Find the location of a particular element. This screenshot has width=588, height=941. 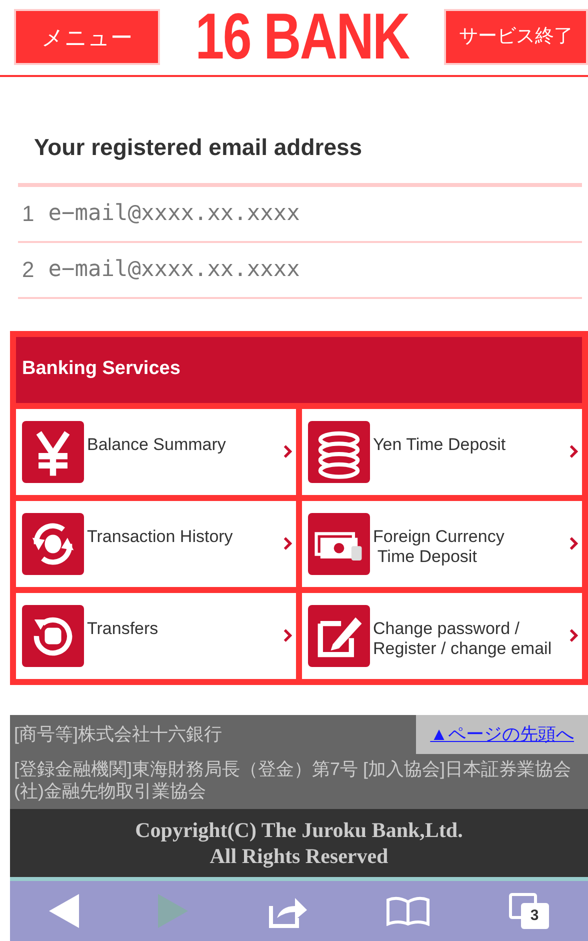

banknote-icon is located at coordinates (339, 543).